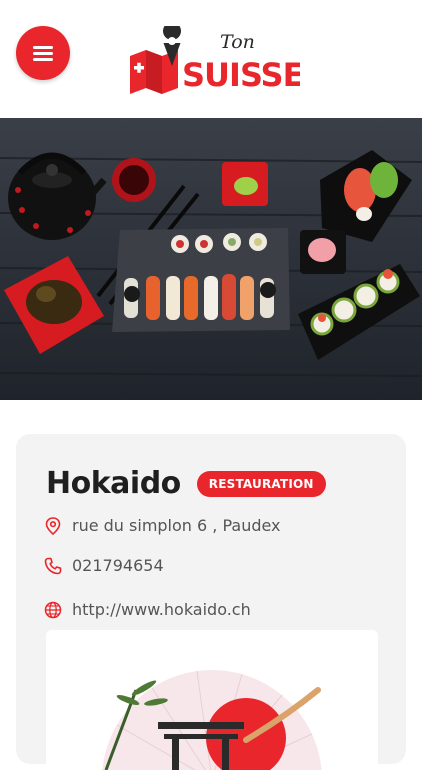 The image size is (422, 770). I want to click on website-row: http://www.hokaido.ch, so click(147, 609).